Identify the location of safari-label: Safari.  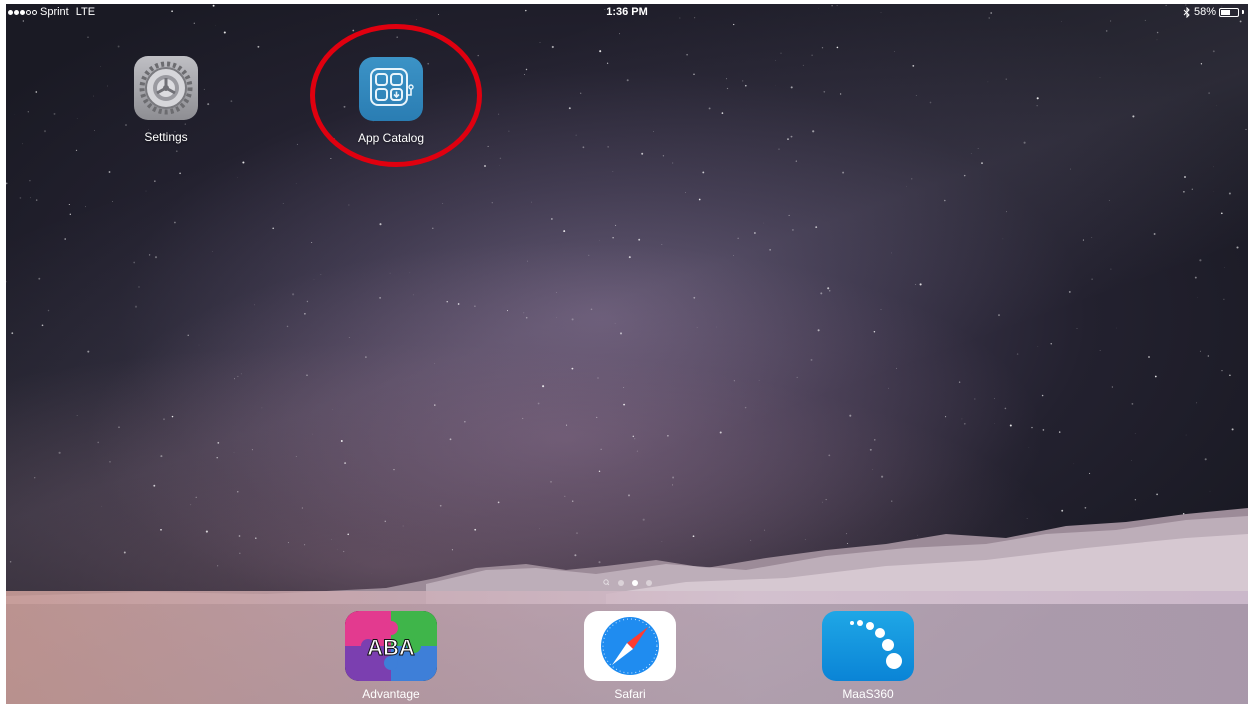
(630, 694).